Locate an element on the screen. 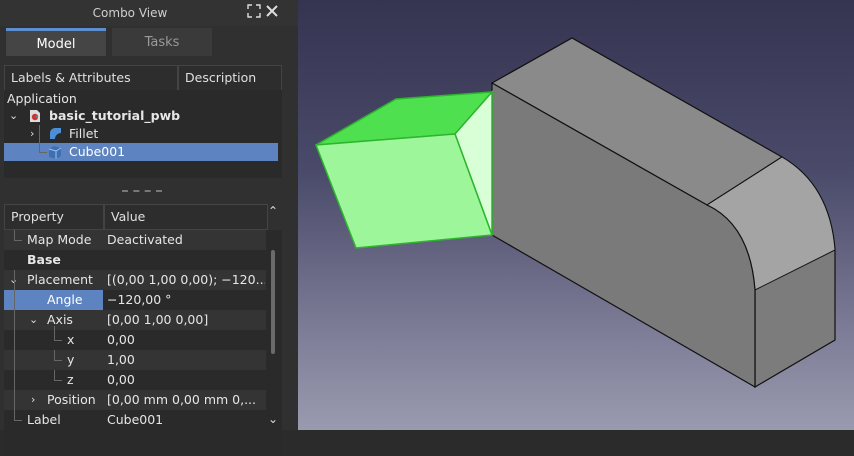  property-key: x is located at coordinates (71, 339).